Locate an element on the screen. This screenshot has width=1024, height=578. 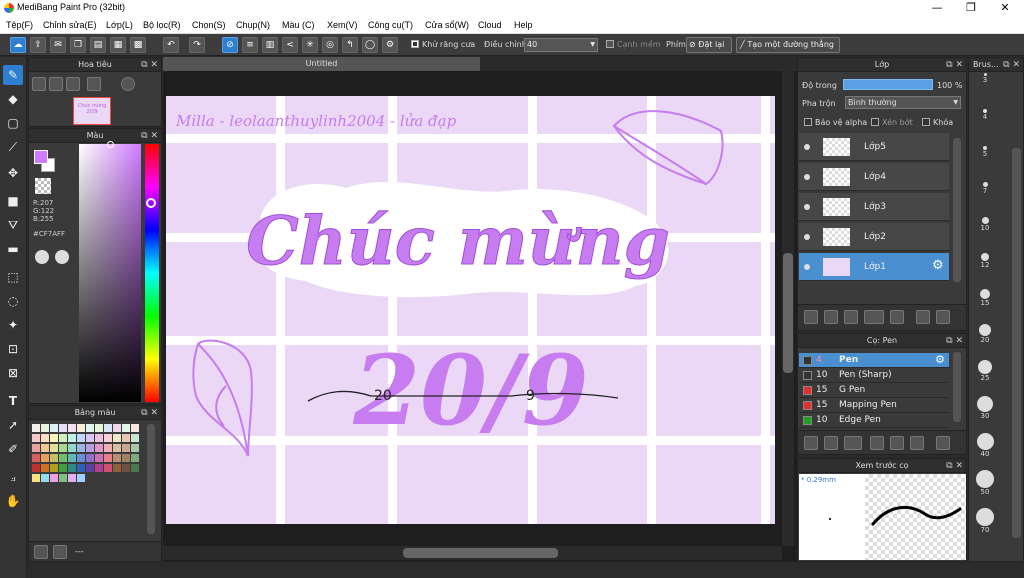
menu-color: Màu (C) is located at coordinates (298, 25).